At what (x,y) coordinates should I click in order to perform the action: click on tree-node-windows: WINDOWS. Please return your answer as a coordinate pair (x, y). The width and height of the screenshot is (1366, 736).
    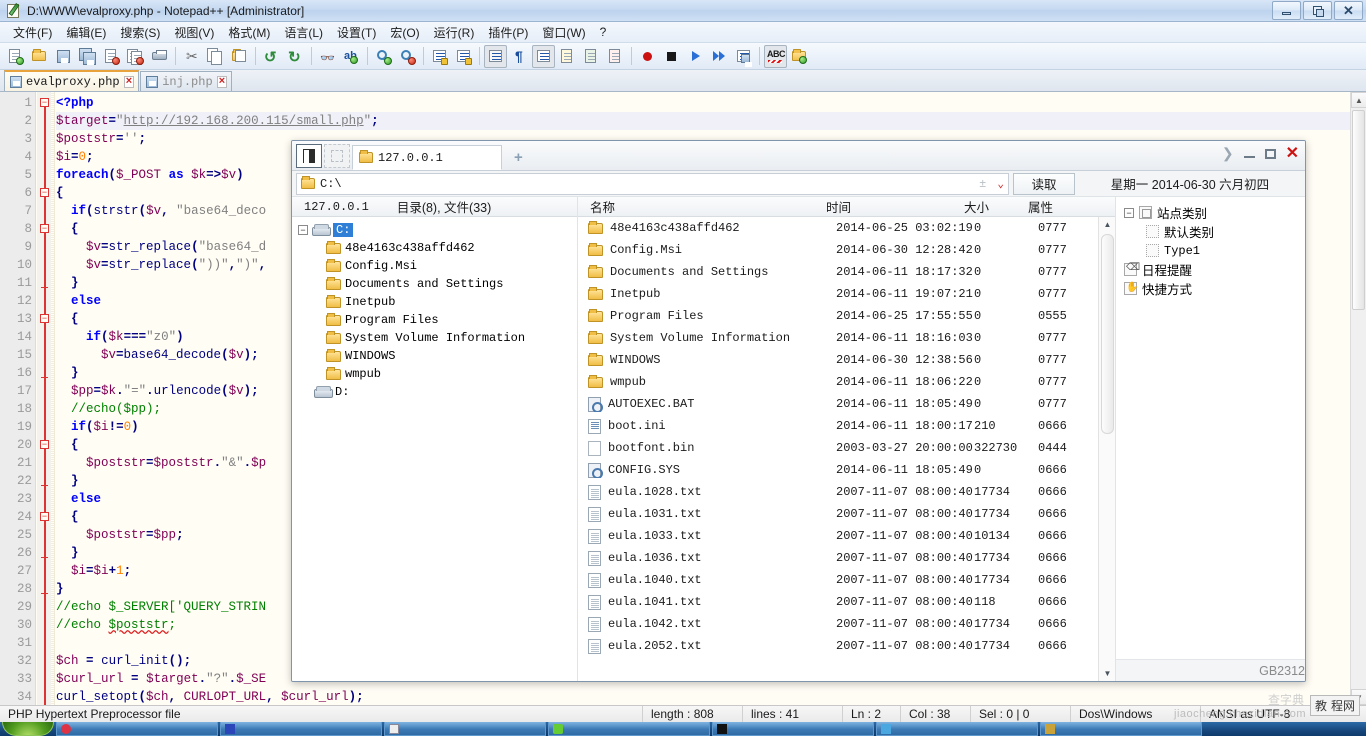
    Looking at the image, I should click on (434, 356).